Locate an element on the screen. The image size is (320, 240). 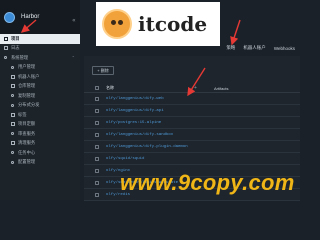
sidebar-item-label: 系统管理 is located at coordinates (20, 57).